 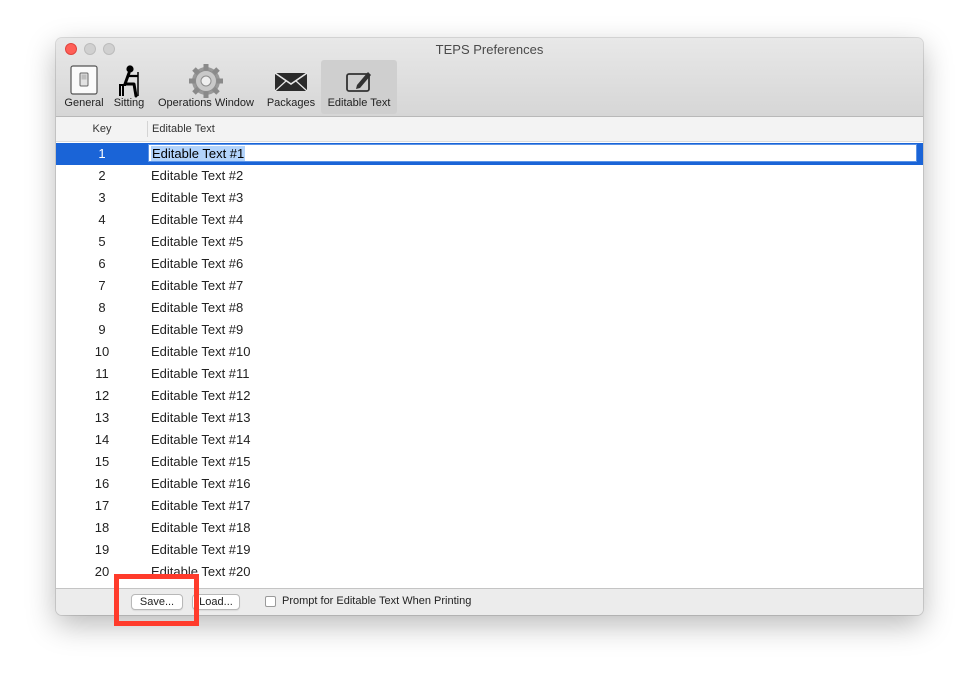 What do you see at coordinates (201, 483) in the screenshot?
I see `row-text: Editable Text #16` at bounding box center [201, 483].